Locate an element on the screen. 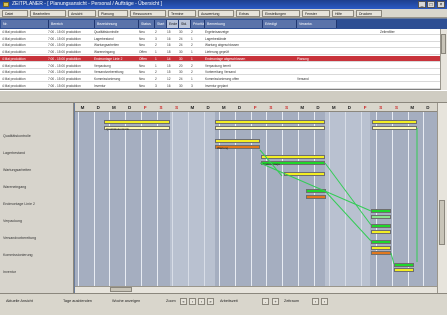 The height and width of the screenshot is (315, 447). column-header-0: Nr. is located at coordinates (25, 24).